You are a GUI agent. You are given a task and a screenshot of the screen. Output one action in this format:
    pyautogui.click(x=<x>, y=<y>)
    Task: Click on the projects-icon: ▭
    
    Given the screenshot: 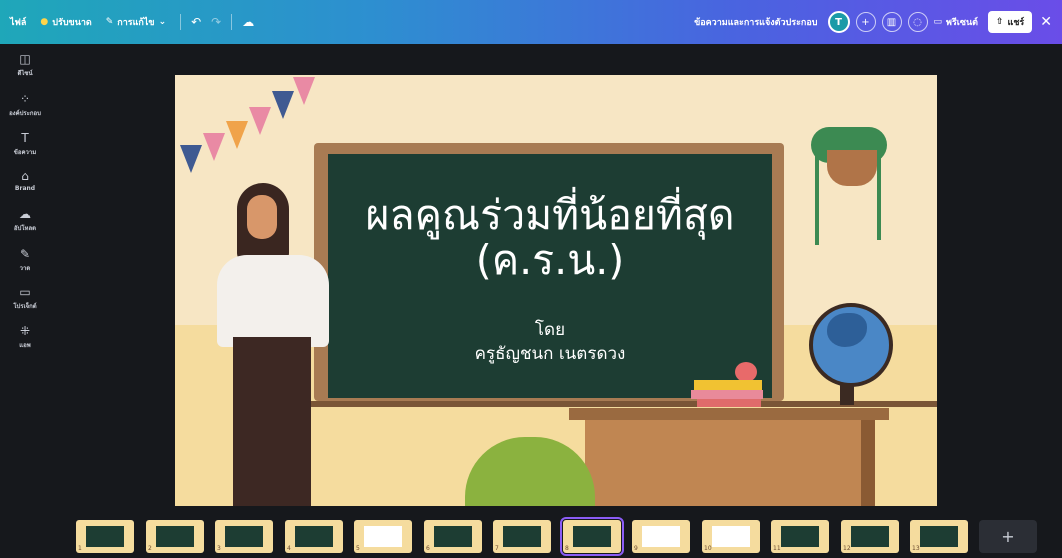 What is the action you would take?
    pyautogui.click(x=25, y=292)
    